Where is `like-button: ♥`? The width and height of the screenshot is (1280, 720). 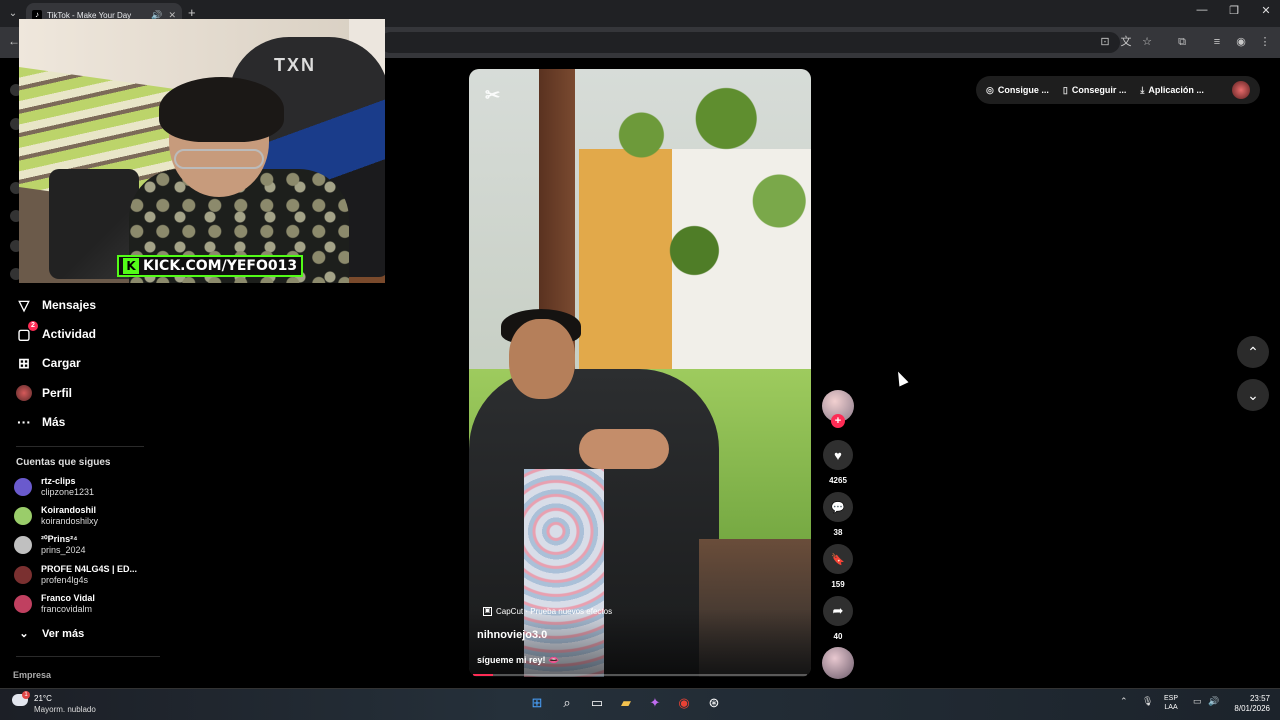
like-button: ♥ is located at coordinates (838, 455).